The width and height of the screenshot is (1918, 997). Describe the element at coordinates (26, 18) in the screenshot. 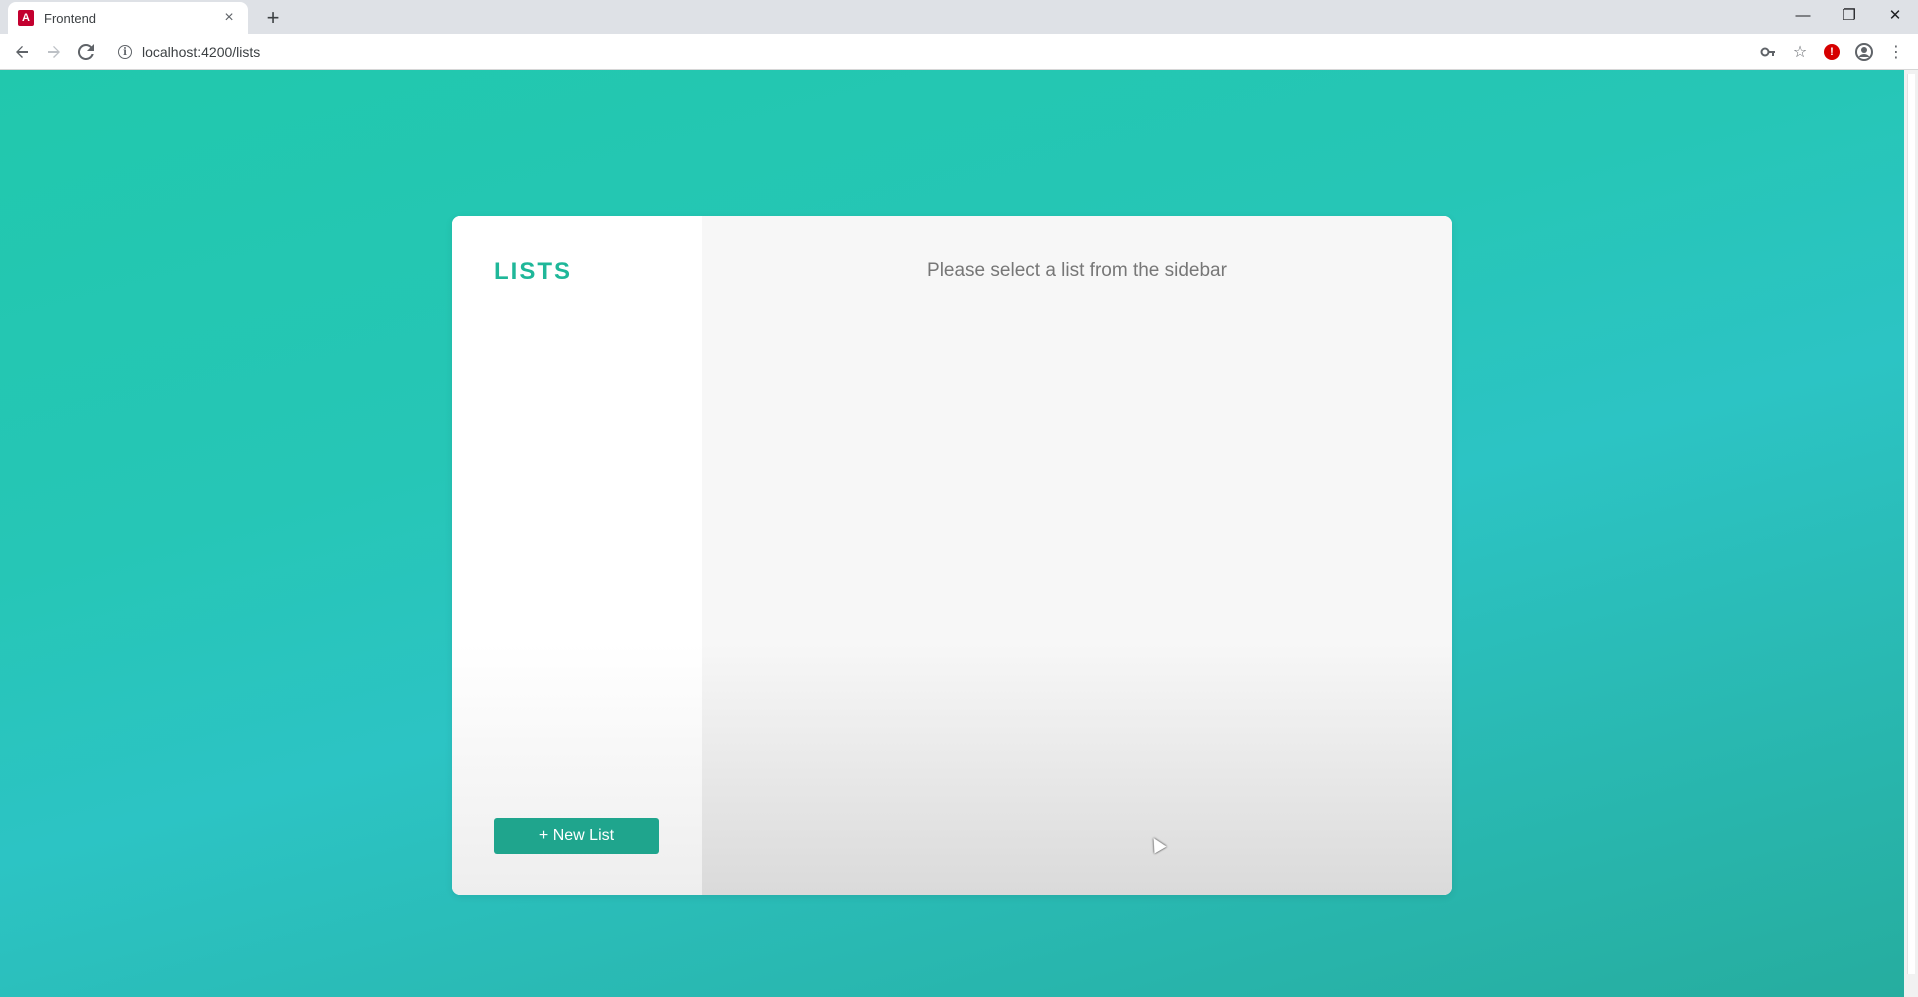

I see `angular-icon: A` at that location.